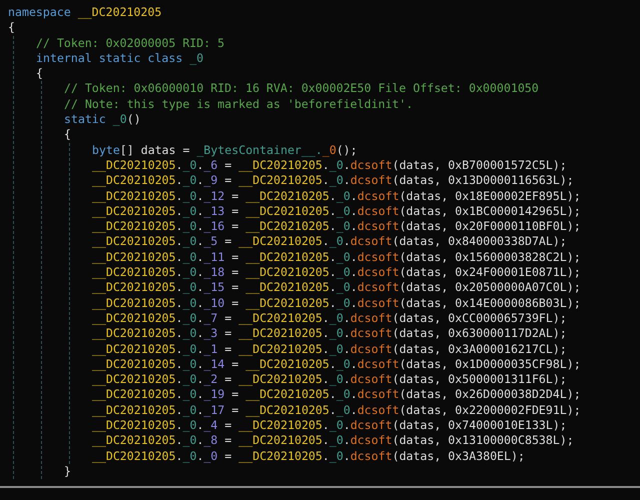 This screenshot has width=640, height=500. What do you see at coordinates (225, 150) in the screenshot?
I see `code-line: byte[] datas = _BytesContainer__._0();` at bounding box center [225, 150].